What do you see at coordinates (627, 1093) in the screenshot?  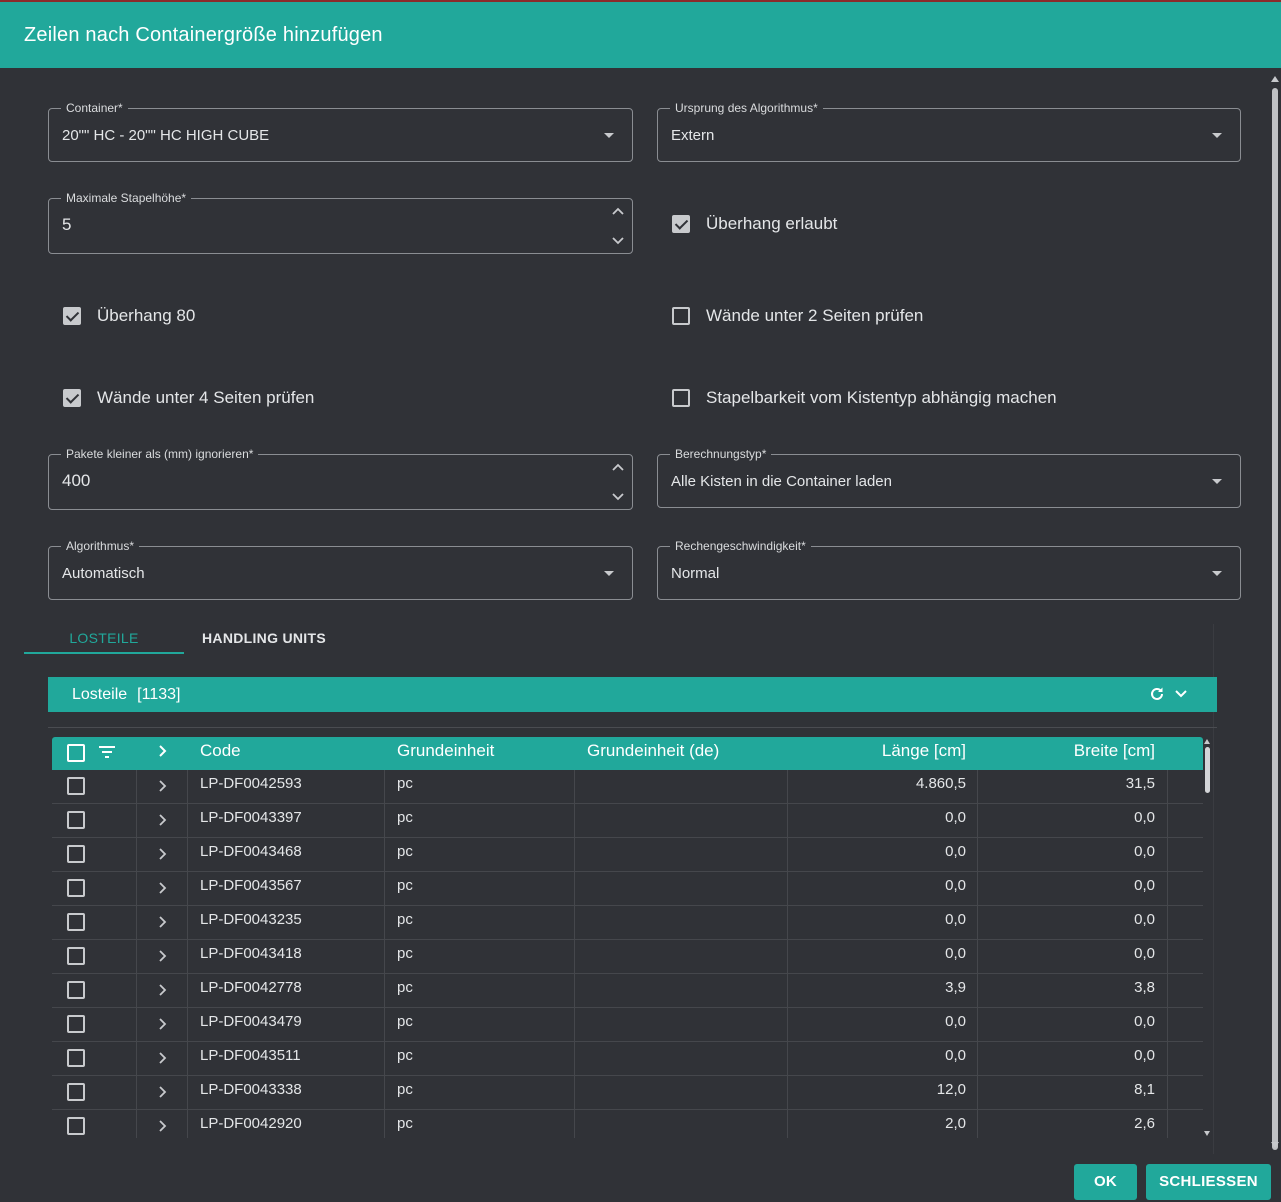 I see `table-row: LP-DF0043338 pc 12,0 8,1` at bounding box center [627, 1093].